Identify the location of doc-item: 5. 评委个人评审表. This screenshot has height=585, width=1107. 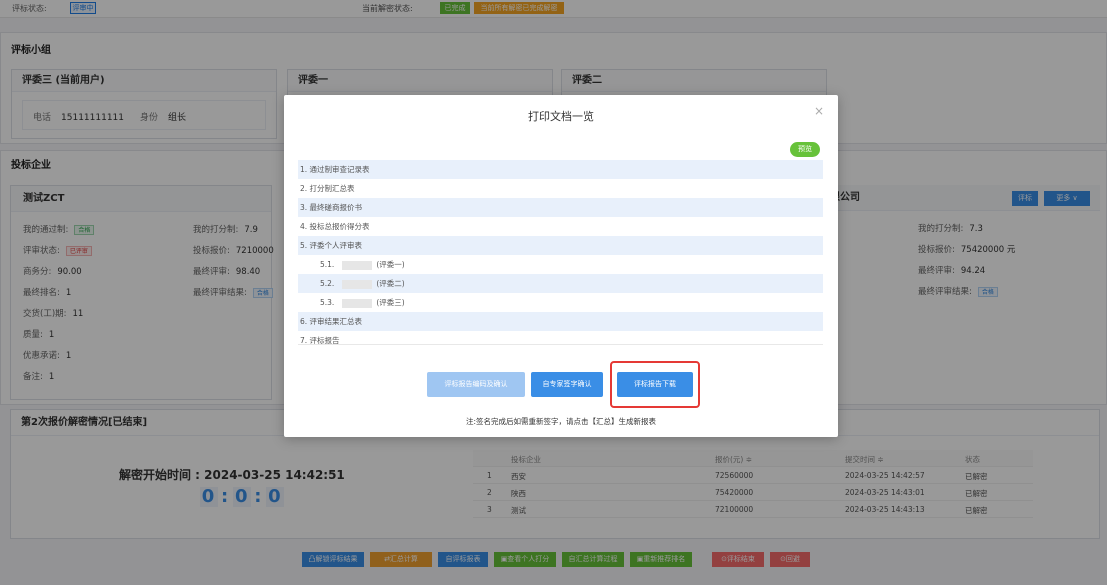
(560, 245).